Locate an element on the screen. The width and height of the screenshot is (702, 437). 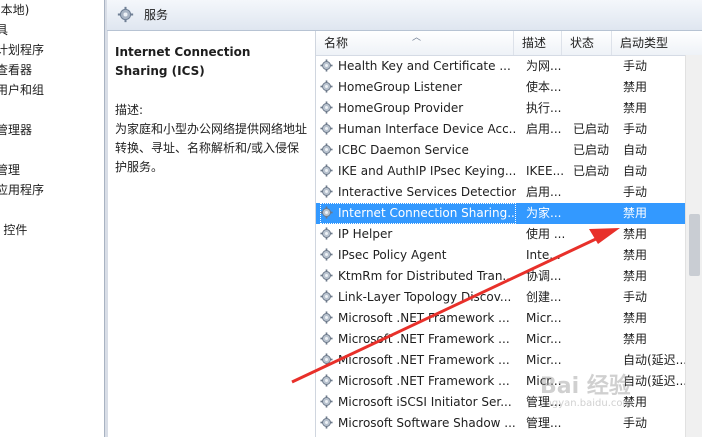
service-row: Microsoft iSCSI Initiator Ser... 管理... 禁用 is located at coordinates (509, 402).